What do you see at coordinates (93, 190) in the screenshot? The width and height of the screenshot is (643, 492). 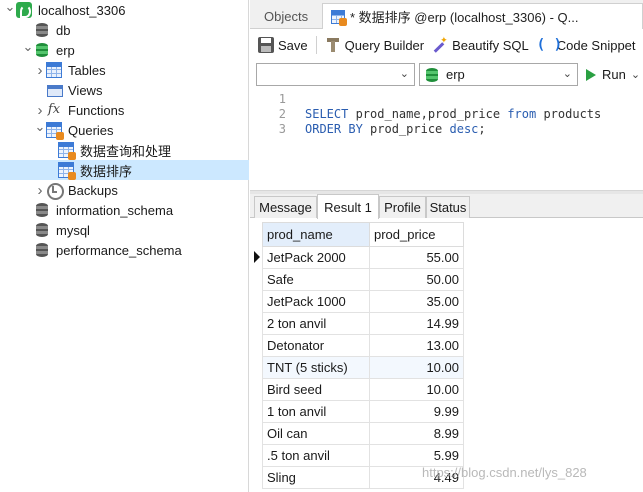 I see `tree-item-label: Backups` at bounding box center [93, 190].